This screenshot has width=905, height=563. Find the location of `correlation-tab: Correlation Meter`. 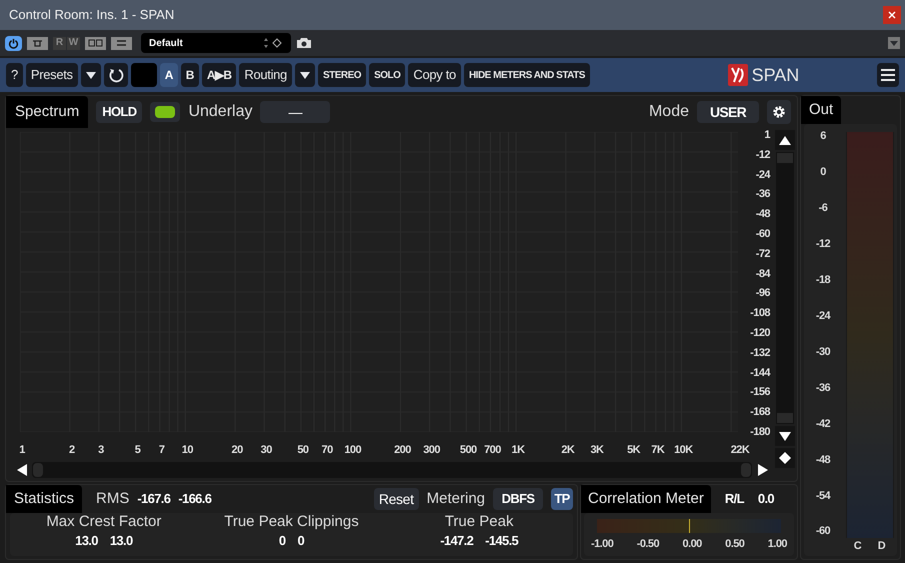

correlation-tab: Correlation Meter is located at coordinates (646, 499).